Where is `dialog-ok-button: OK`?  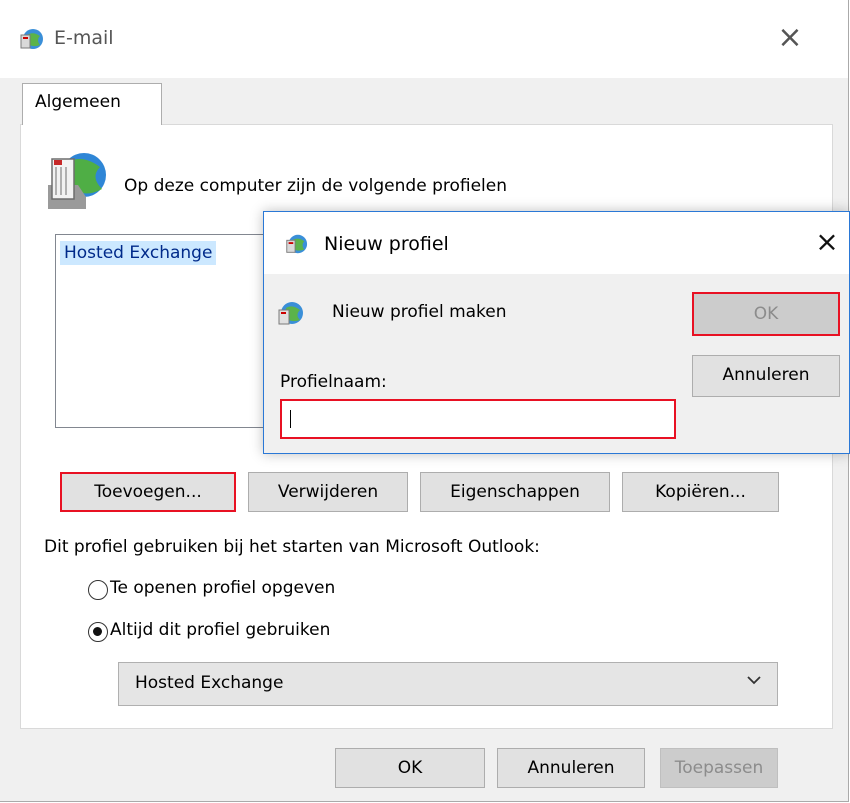
dialog-ok-button: OK is located at coordinates (766, 314).